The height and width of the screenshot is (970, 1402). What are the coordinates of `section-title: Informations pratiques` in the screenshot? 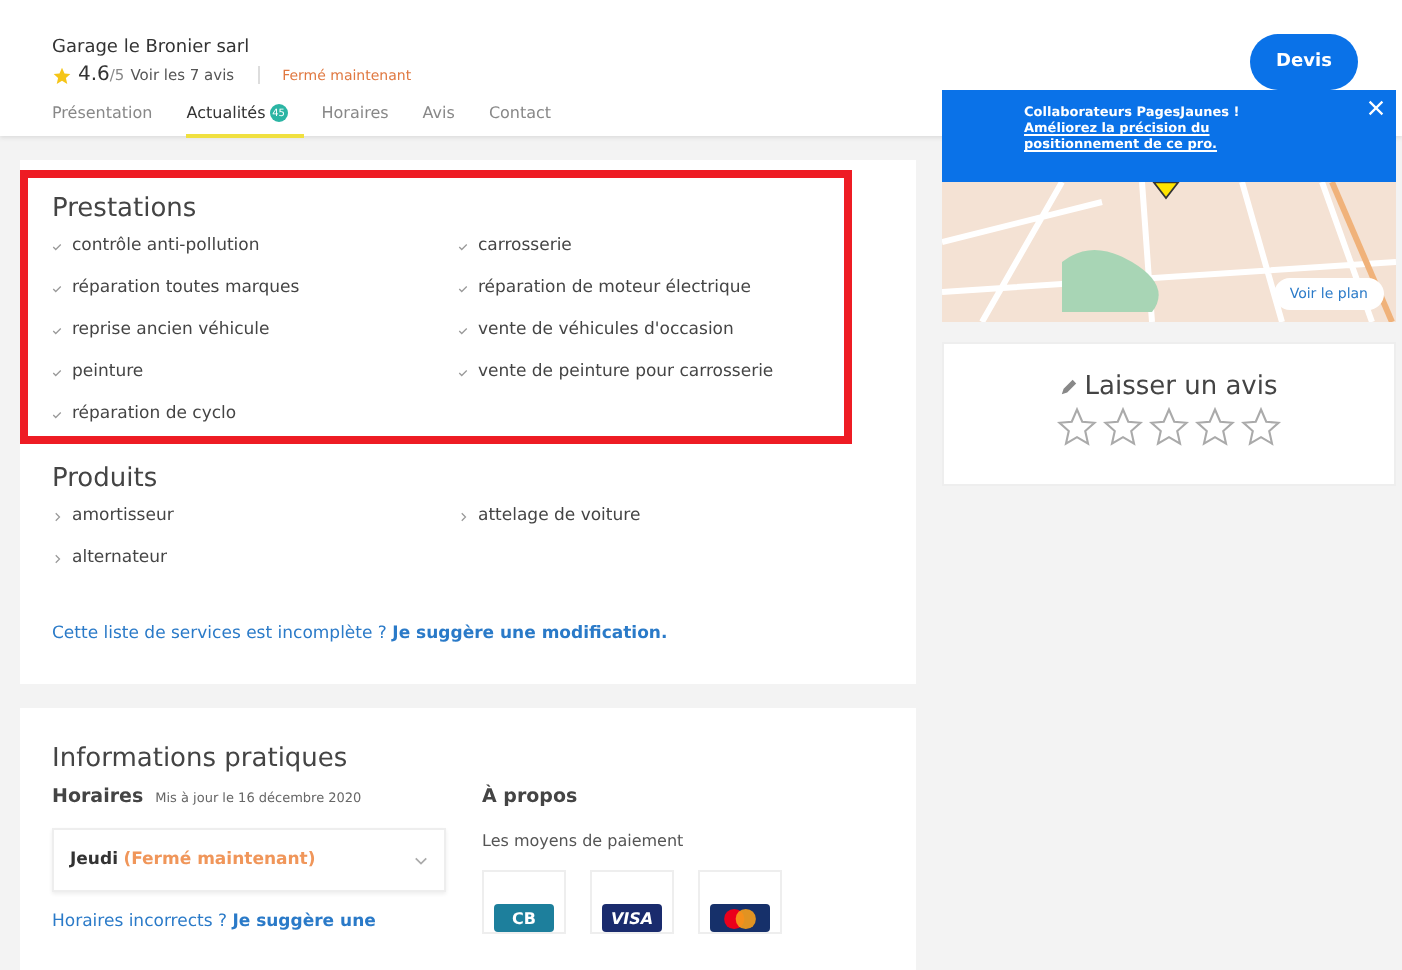 It's located at (201, 759).